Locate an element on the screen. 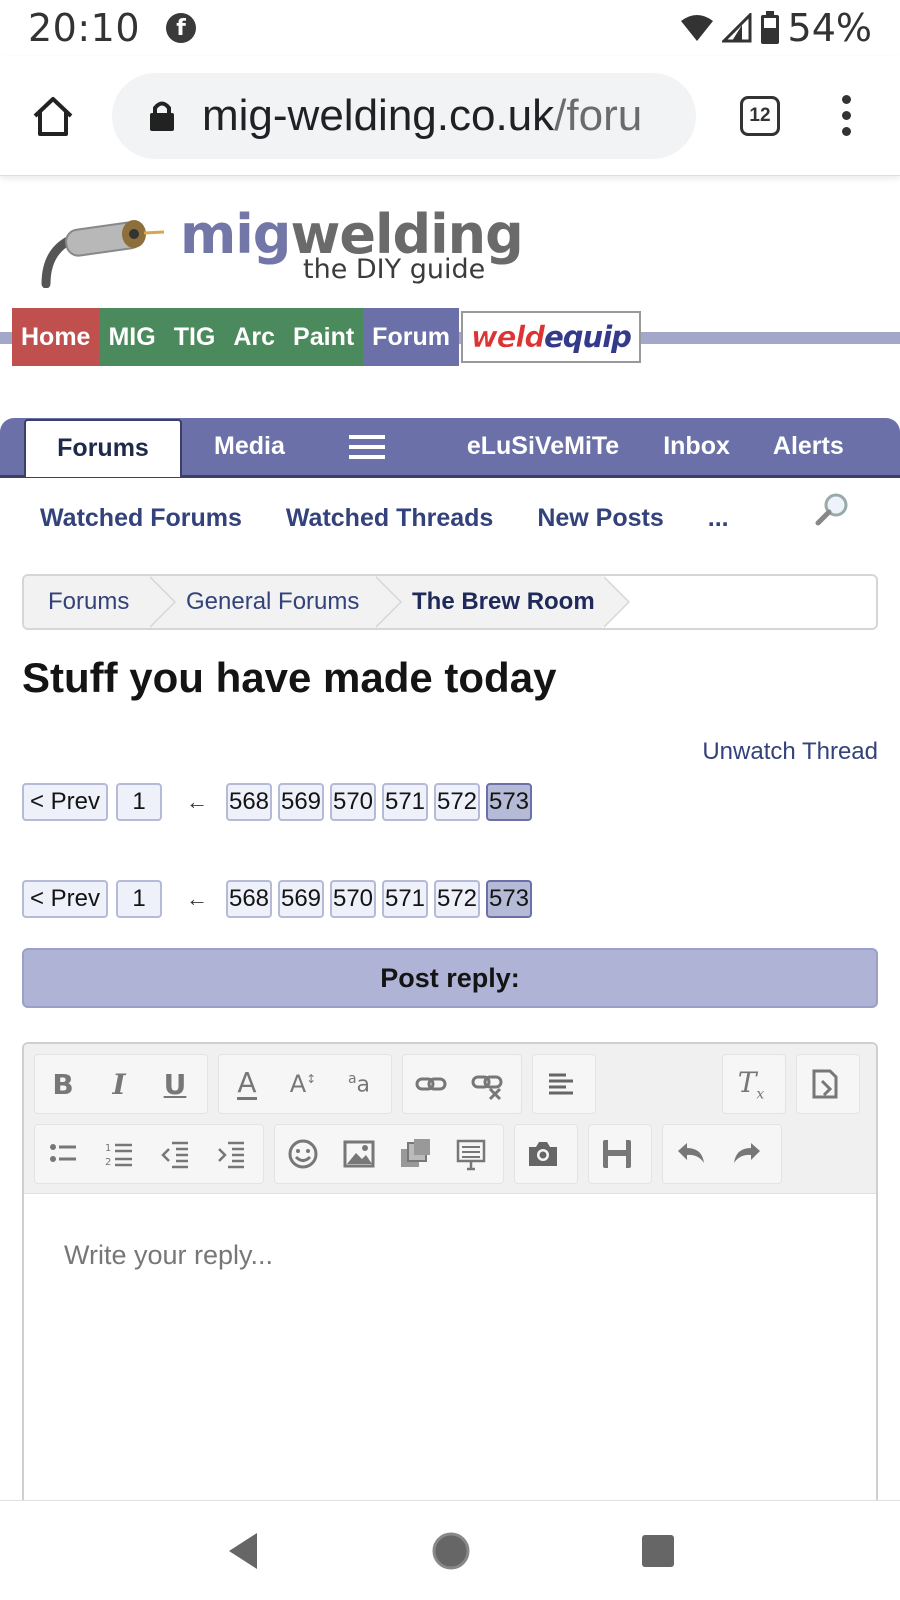 This screenshot has width=900, height=1600. undo-button is located at coordinates (691, 1154).